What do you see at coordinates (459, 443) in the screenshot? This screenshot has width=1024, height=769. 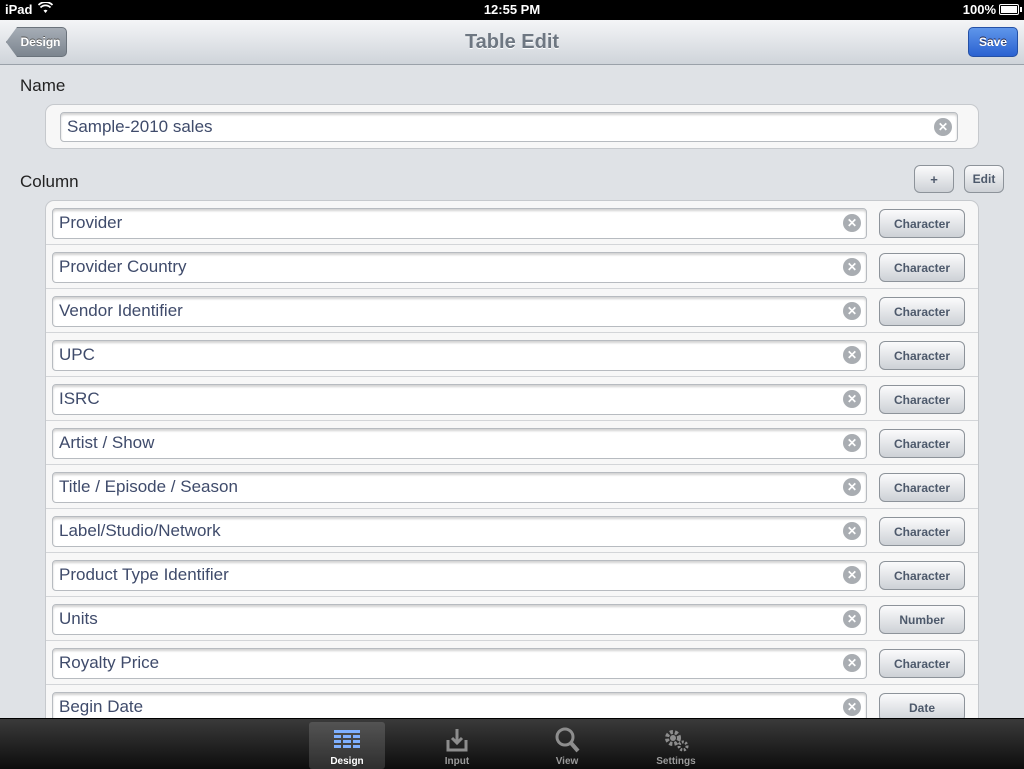 I see `column-name-input: Artist / Show ✕` at bounding box center [459, 443].